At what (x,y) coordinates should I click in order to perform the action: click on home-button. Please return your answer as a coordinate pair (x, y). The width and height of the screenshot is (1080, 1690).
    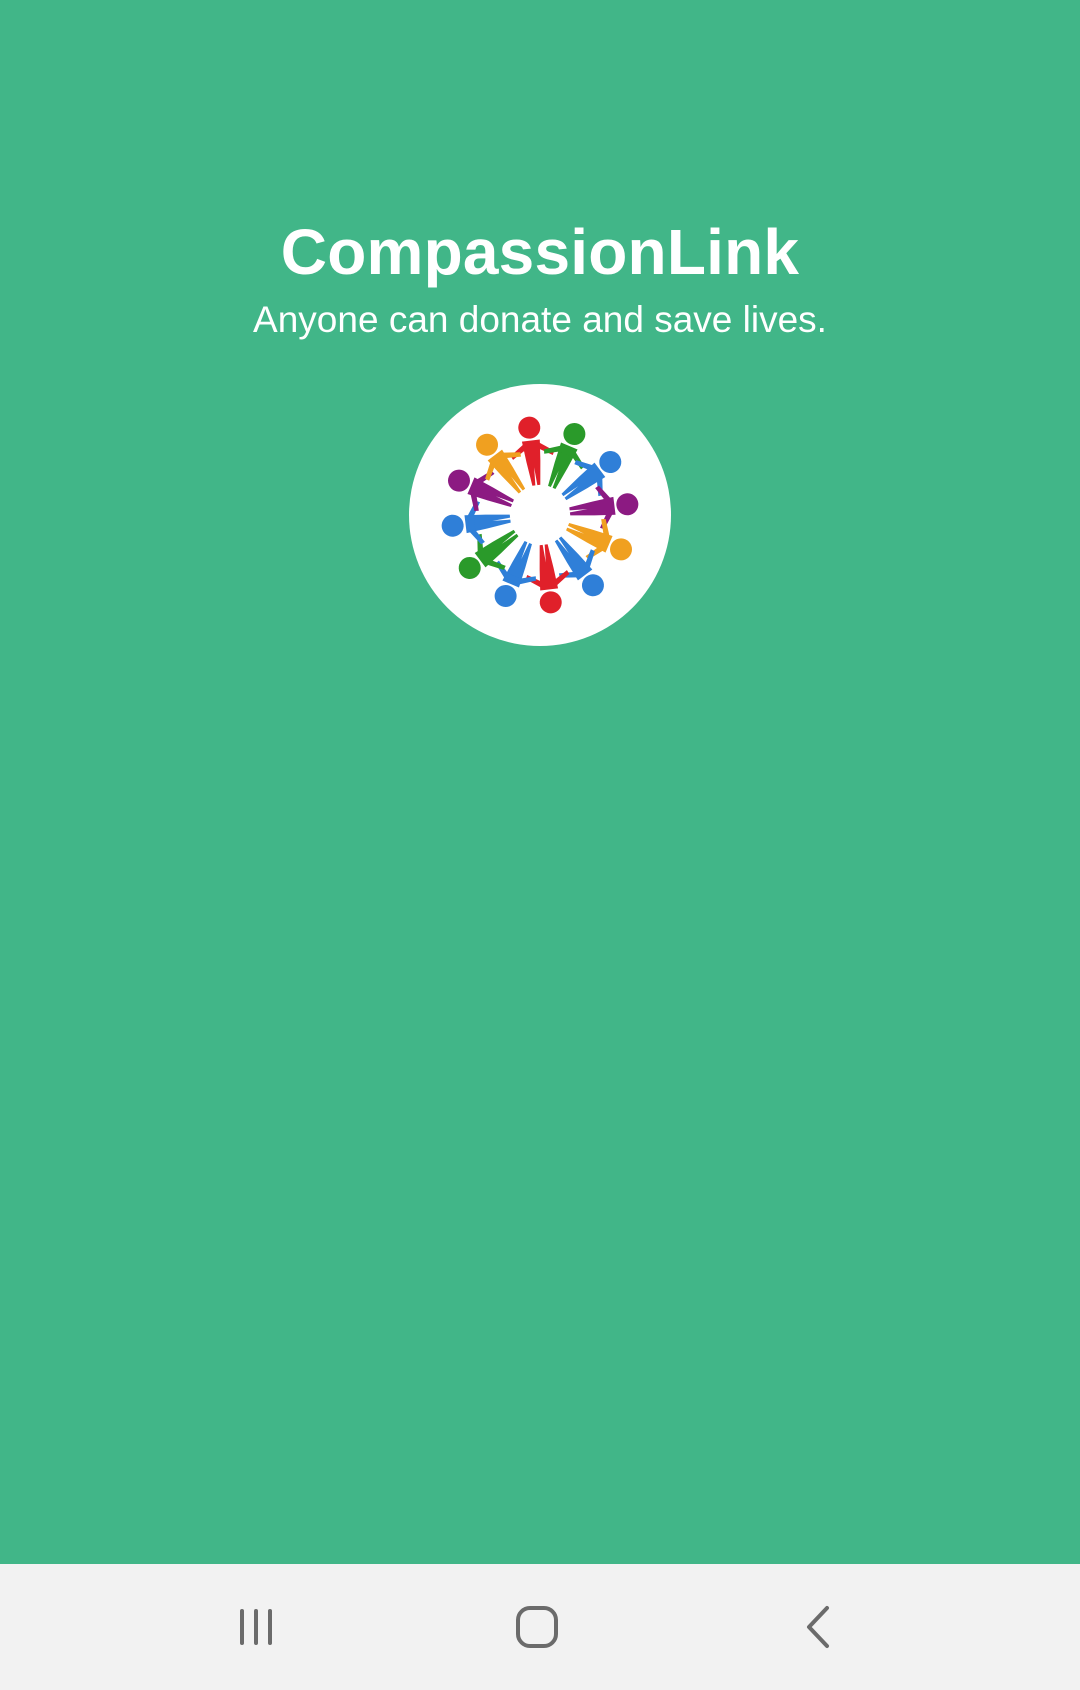
    Looking at the image, I should click on (537, 1627).